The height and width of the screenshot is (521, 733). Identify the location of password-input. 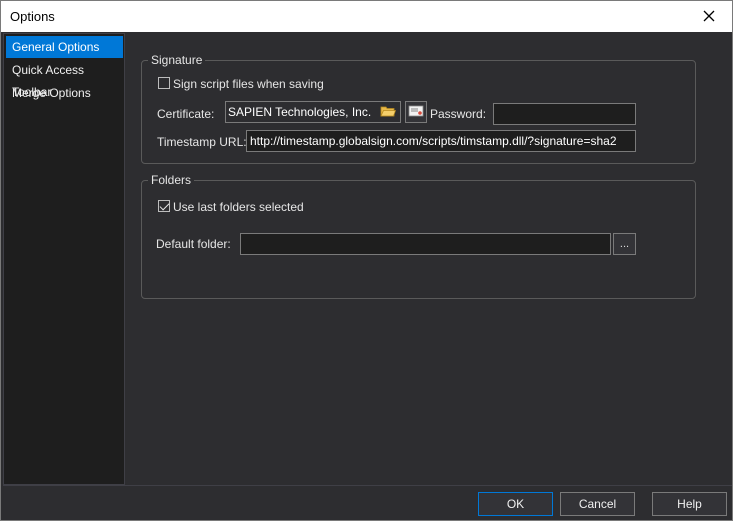
(564, 114).